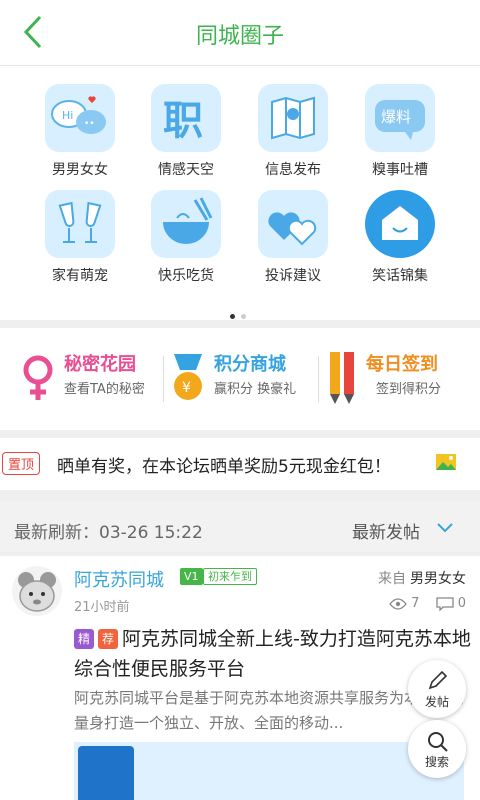 The width and height of the screenshot is (480, 800). Describe the element at coordinates (56, 533) in the screenshot. I see `refresh-label: 最新刷新：` at that location.